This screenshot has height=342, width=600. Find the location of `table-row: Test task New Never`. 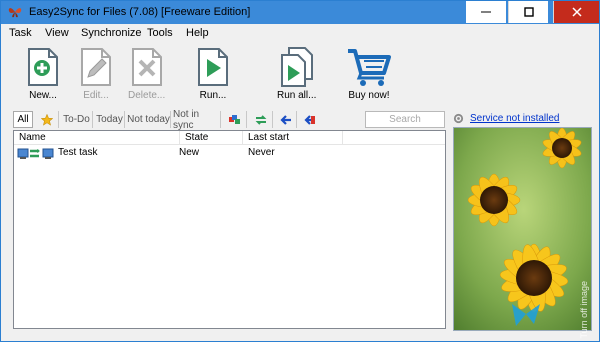

table-row: Test task New Never is located at coordinates (229, 153).